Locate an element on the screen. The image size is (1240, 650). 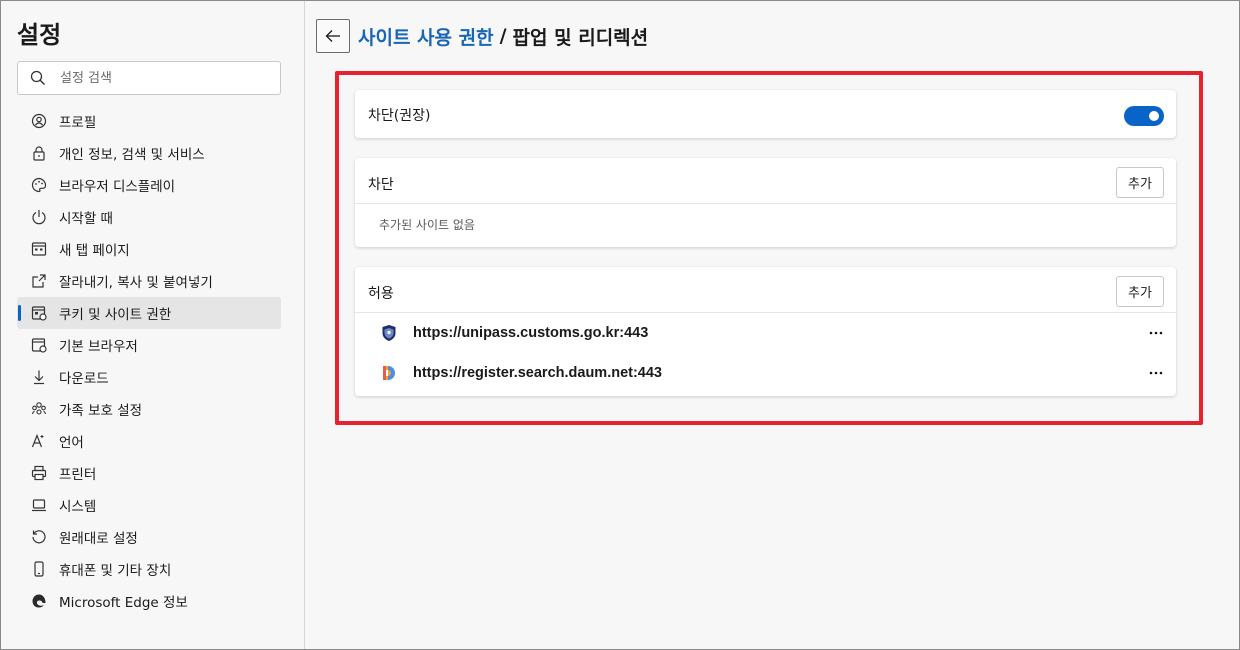
breadcrumb: 사이트 사용 권한 / 팝업 및 리디렉션 is located at coordinates (482, 36).